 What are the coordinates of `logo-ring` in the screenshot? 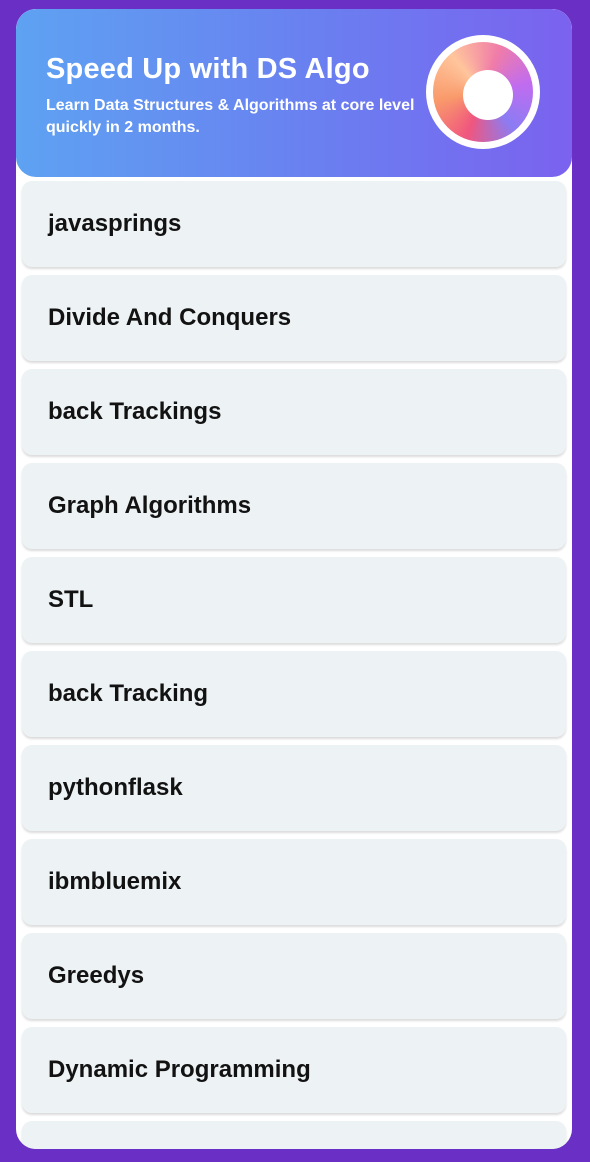 It's located at (483, 92).